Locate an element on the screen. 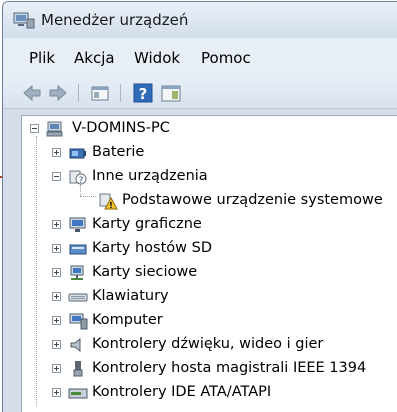  tree-item-label: Podstawowe urządzenie systemowe is located at coordinates (252, 200).